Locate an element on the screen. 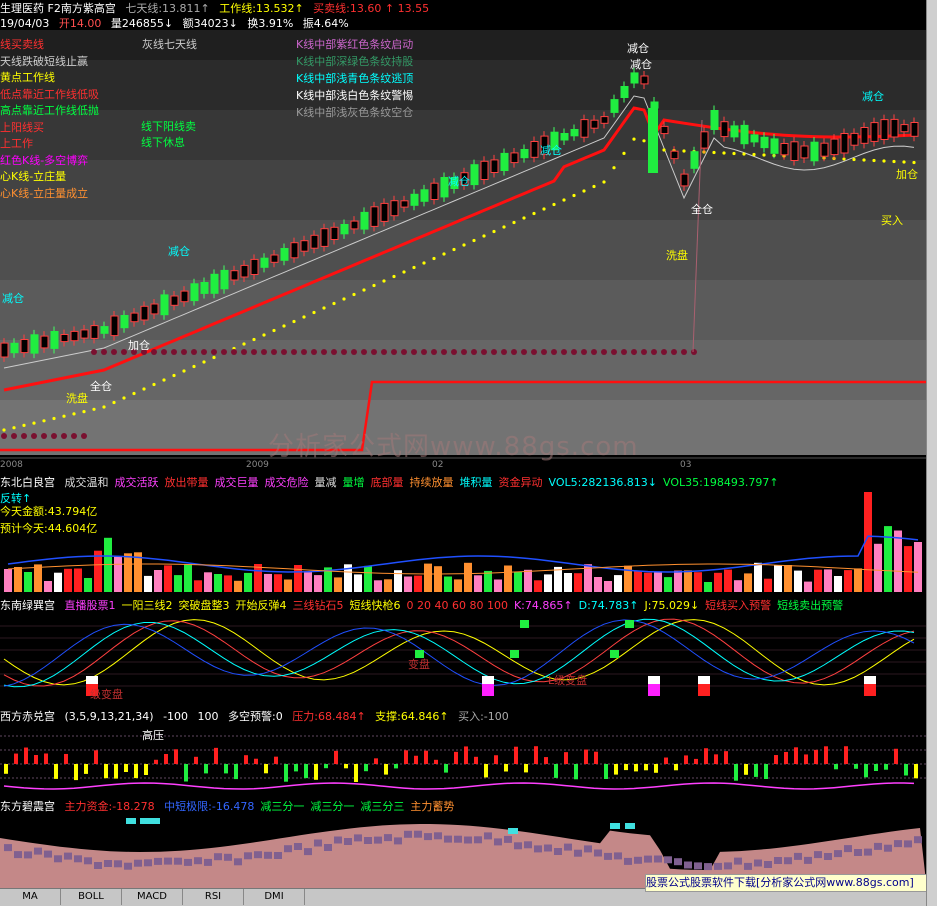  kdj-label-2: L级变盘 is located at coordinates (568, 680).